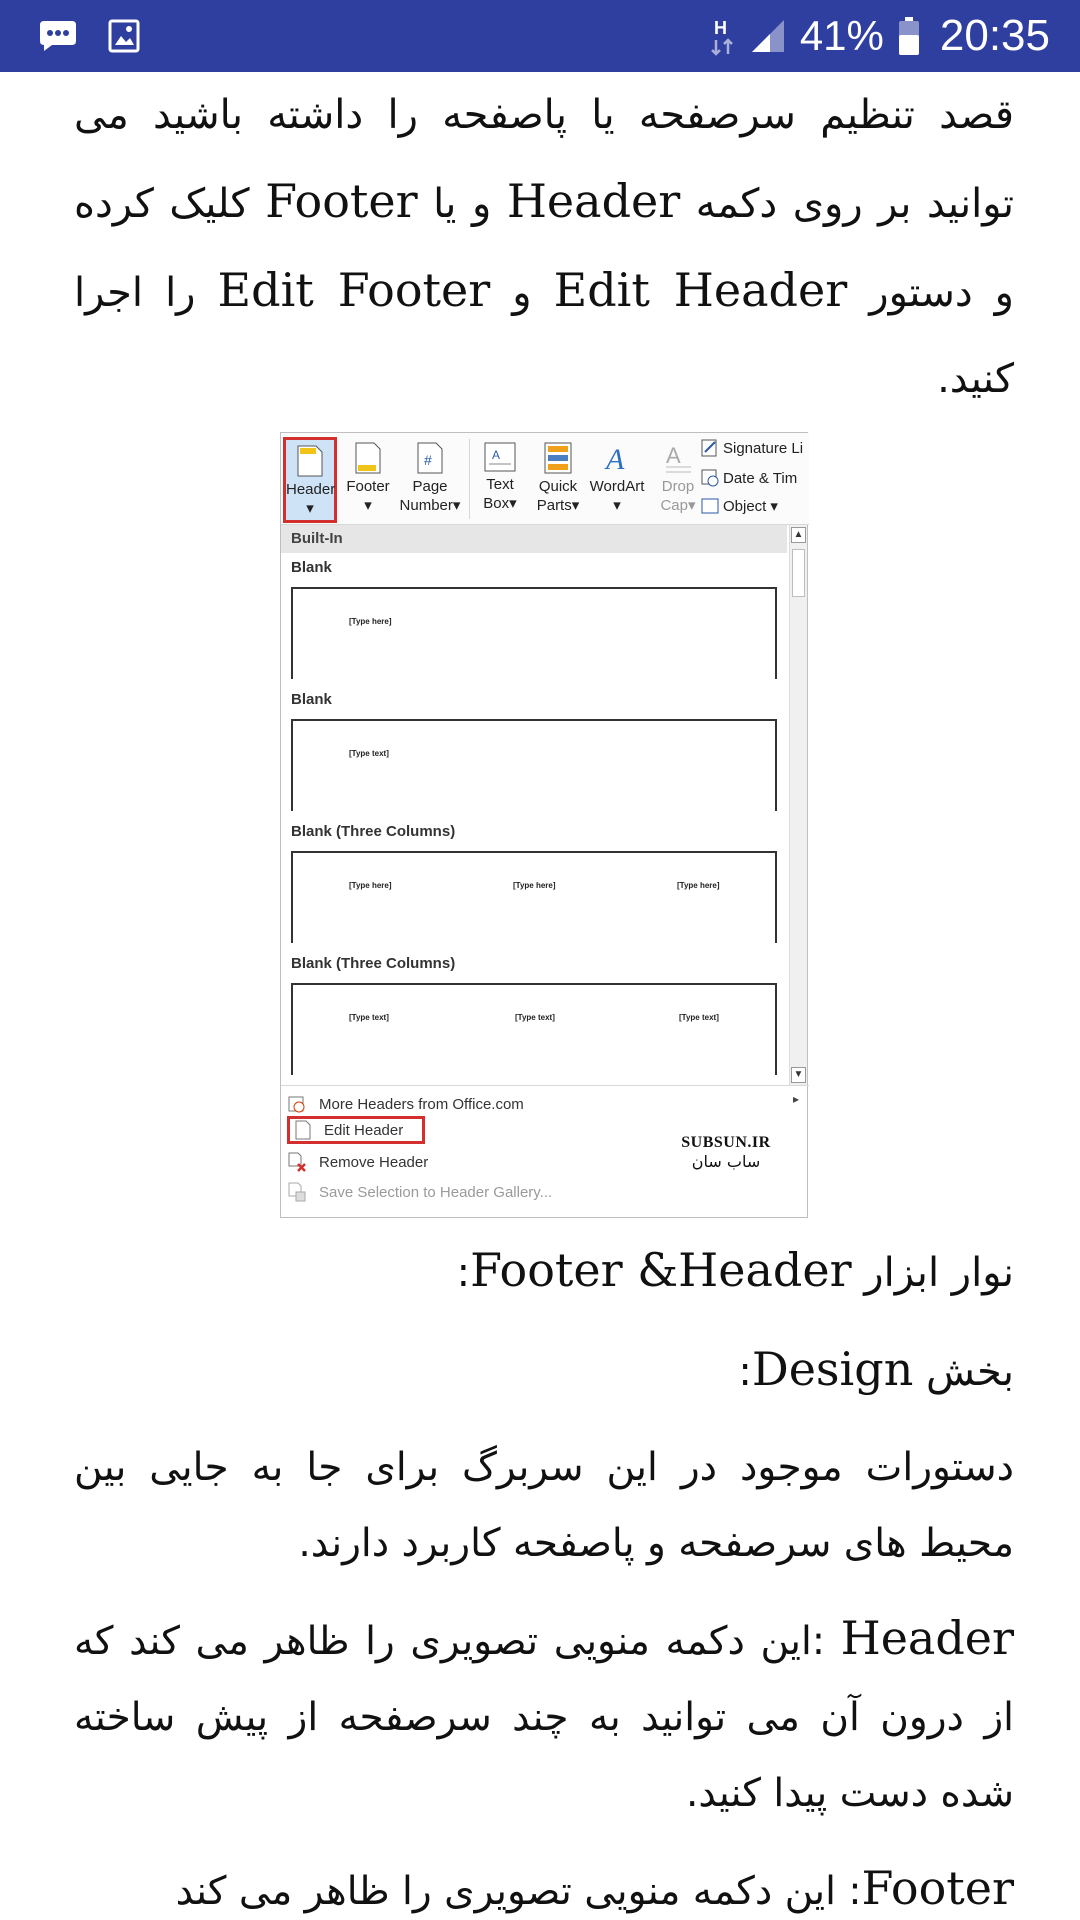 Image resolution: width=1080 pixels, height=1920 pixels. Describe the element at coordinates (720, 28) in the screenshot. I see `network-type-label: H` at that location.